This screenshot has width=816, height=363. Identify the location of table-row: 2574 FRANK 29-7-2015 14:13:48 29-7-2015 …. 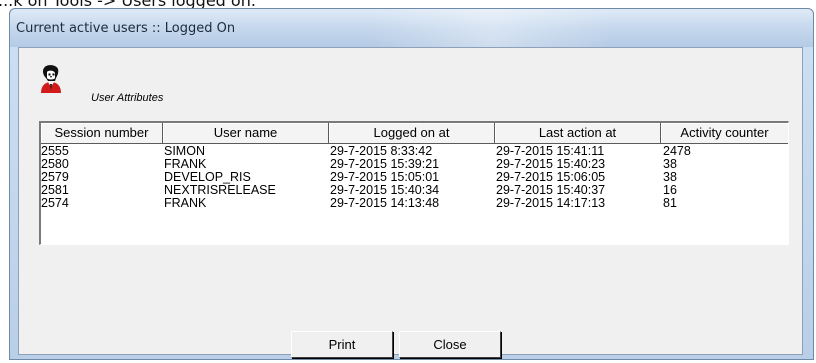
(414, 203).